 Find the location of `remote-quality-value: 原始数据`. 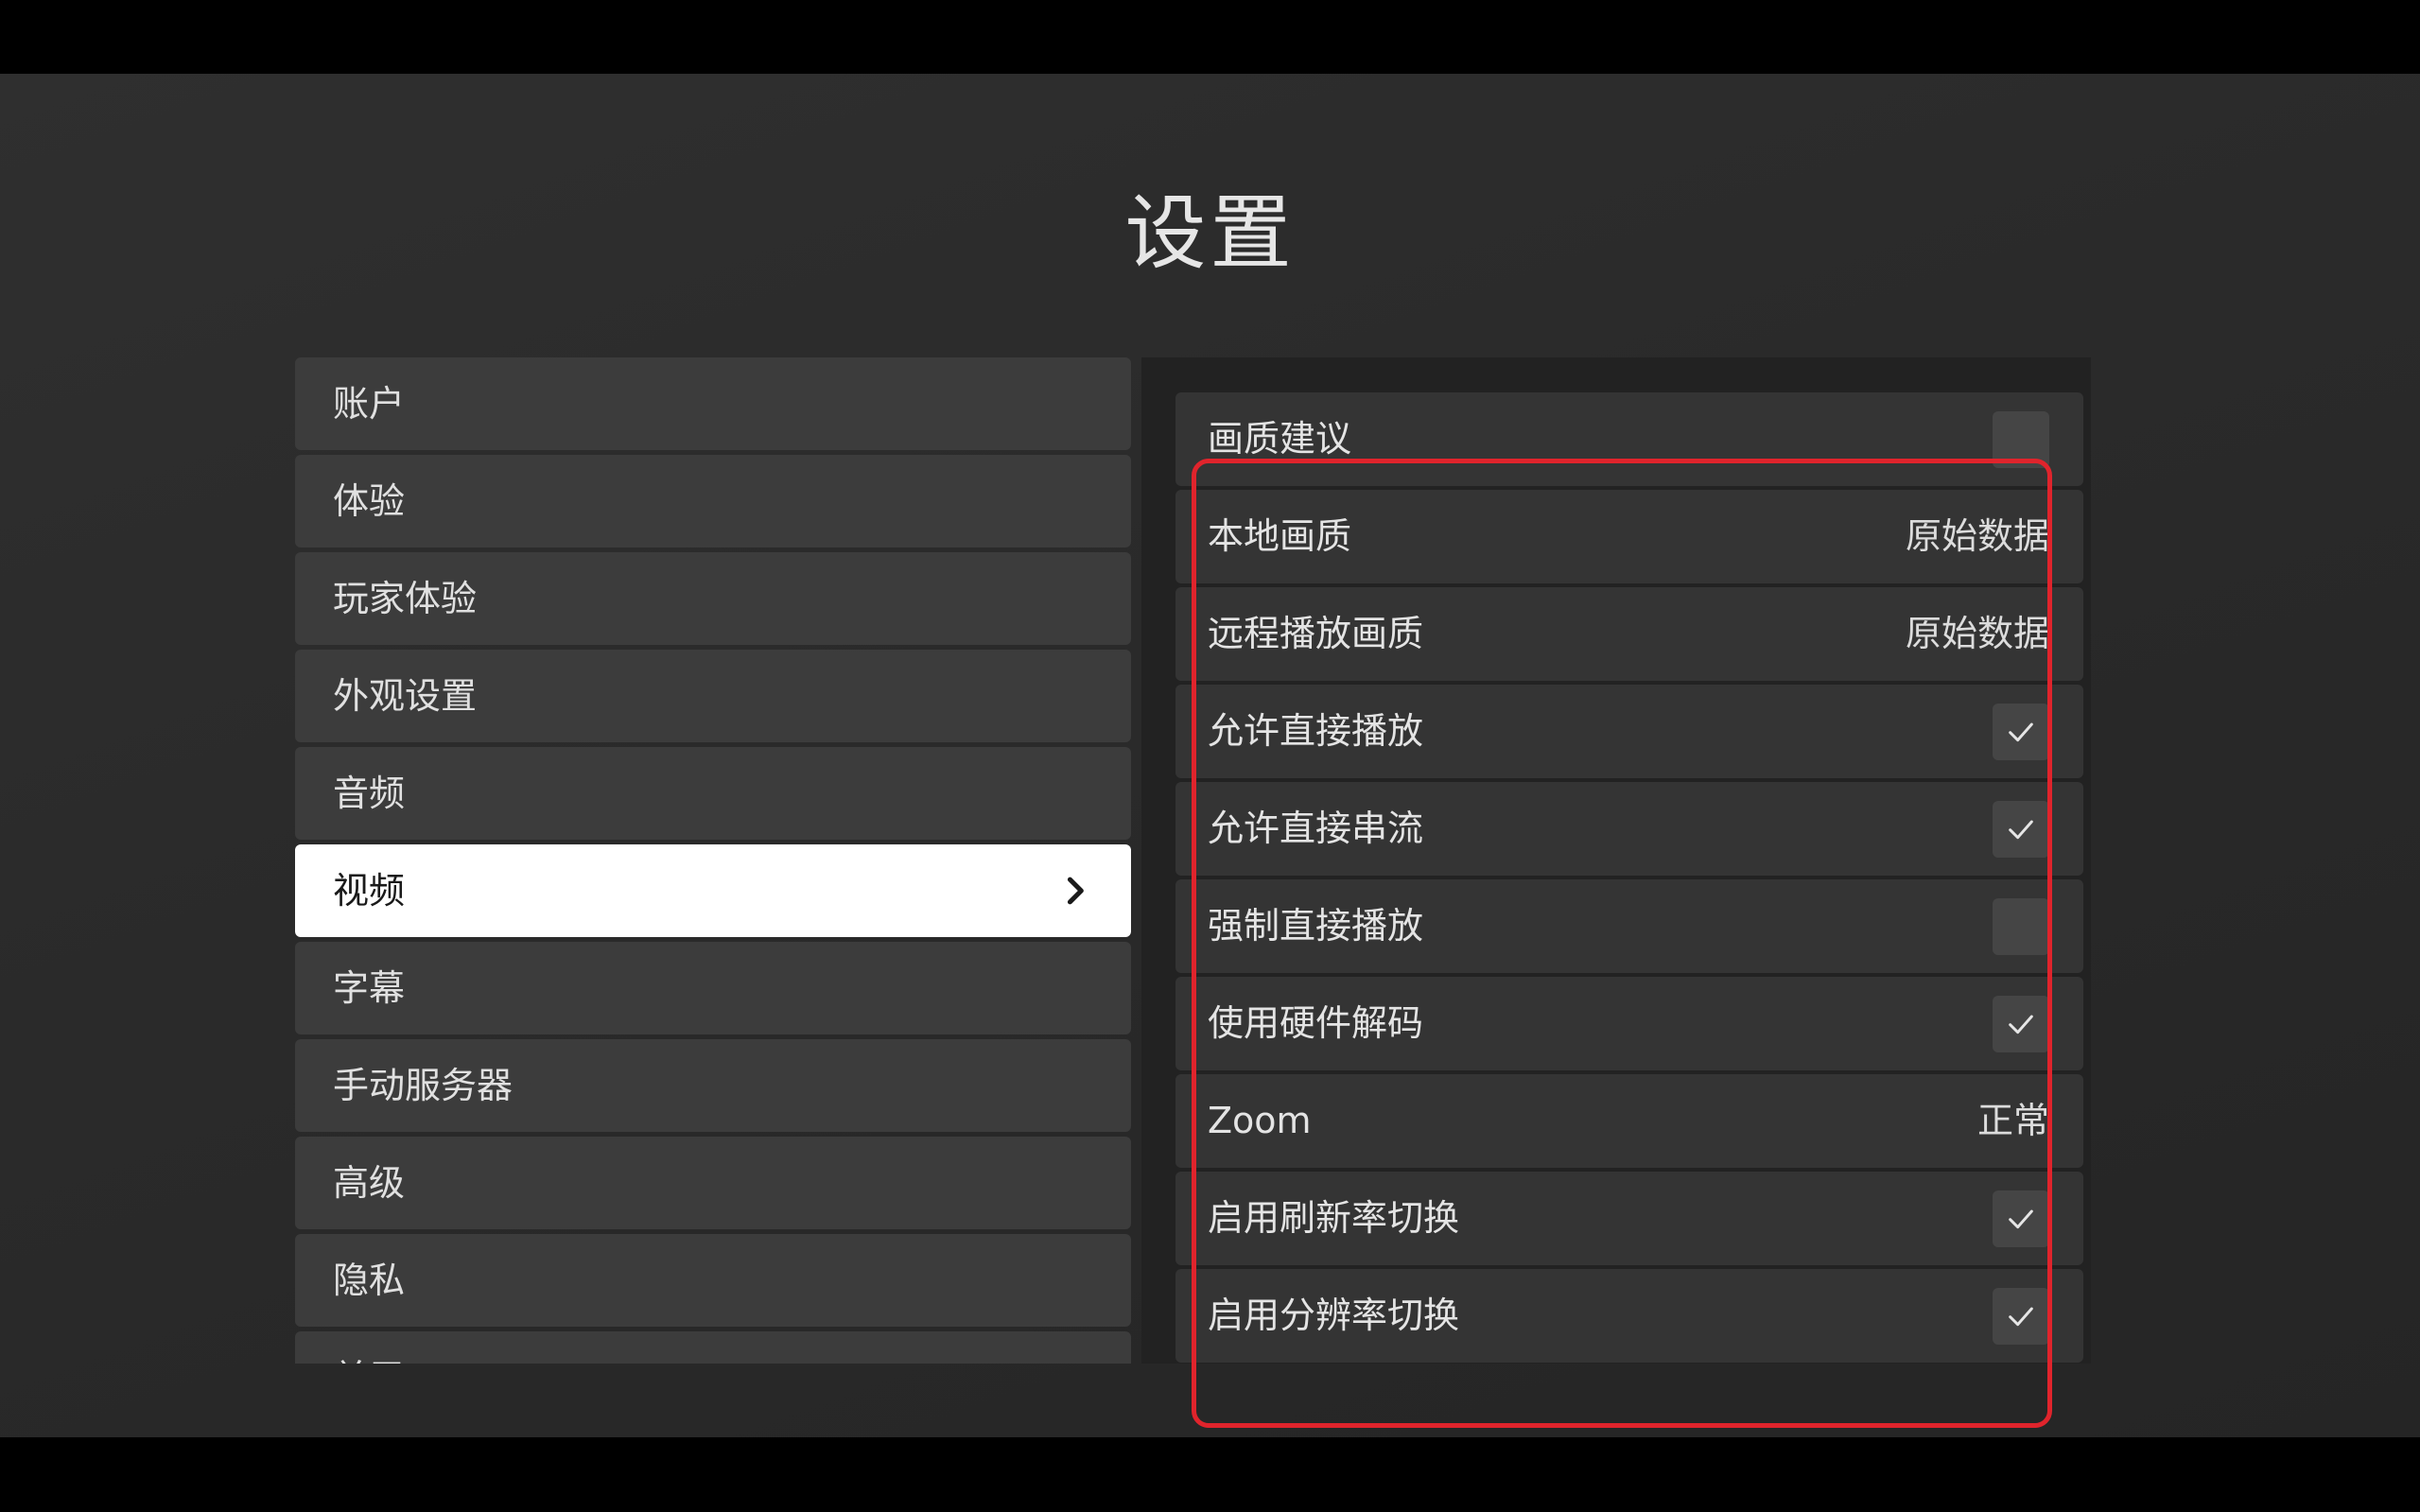

remote-quality-value: 原始数据 is located at coordinates (1977, 633).